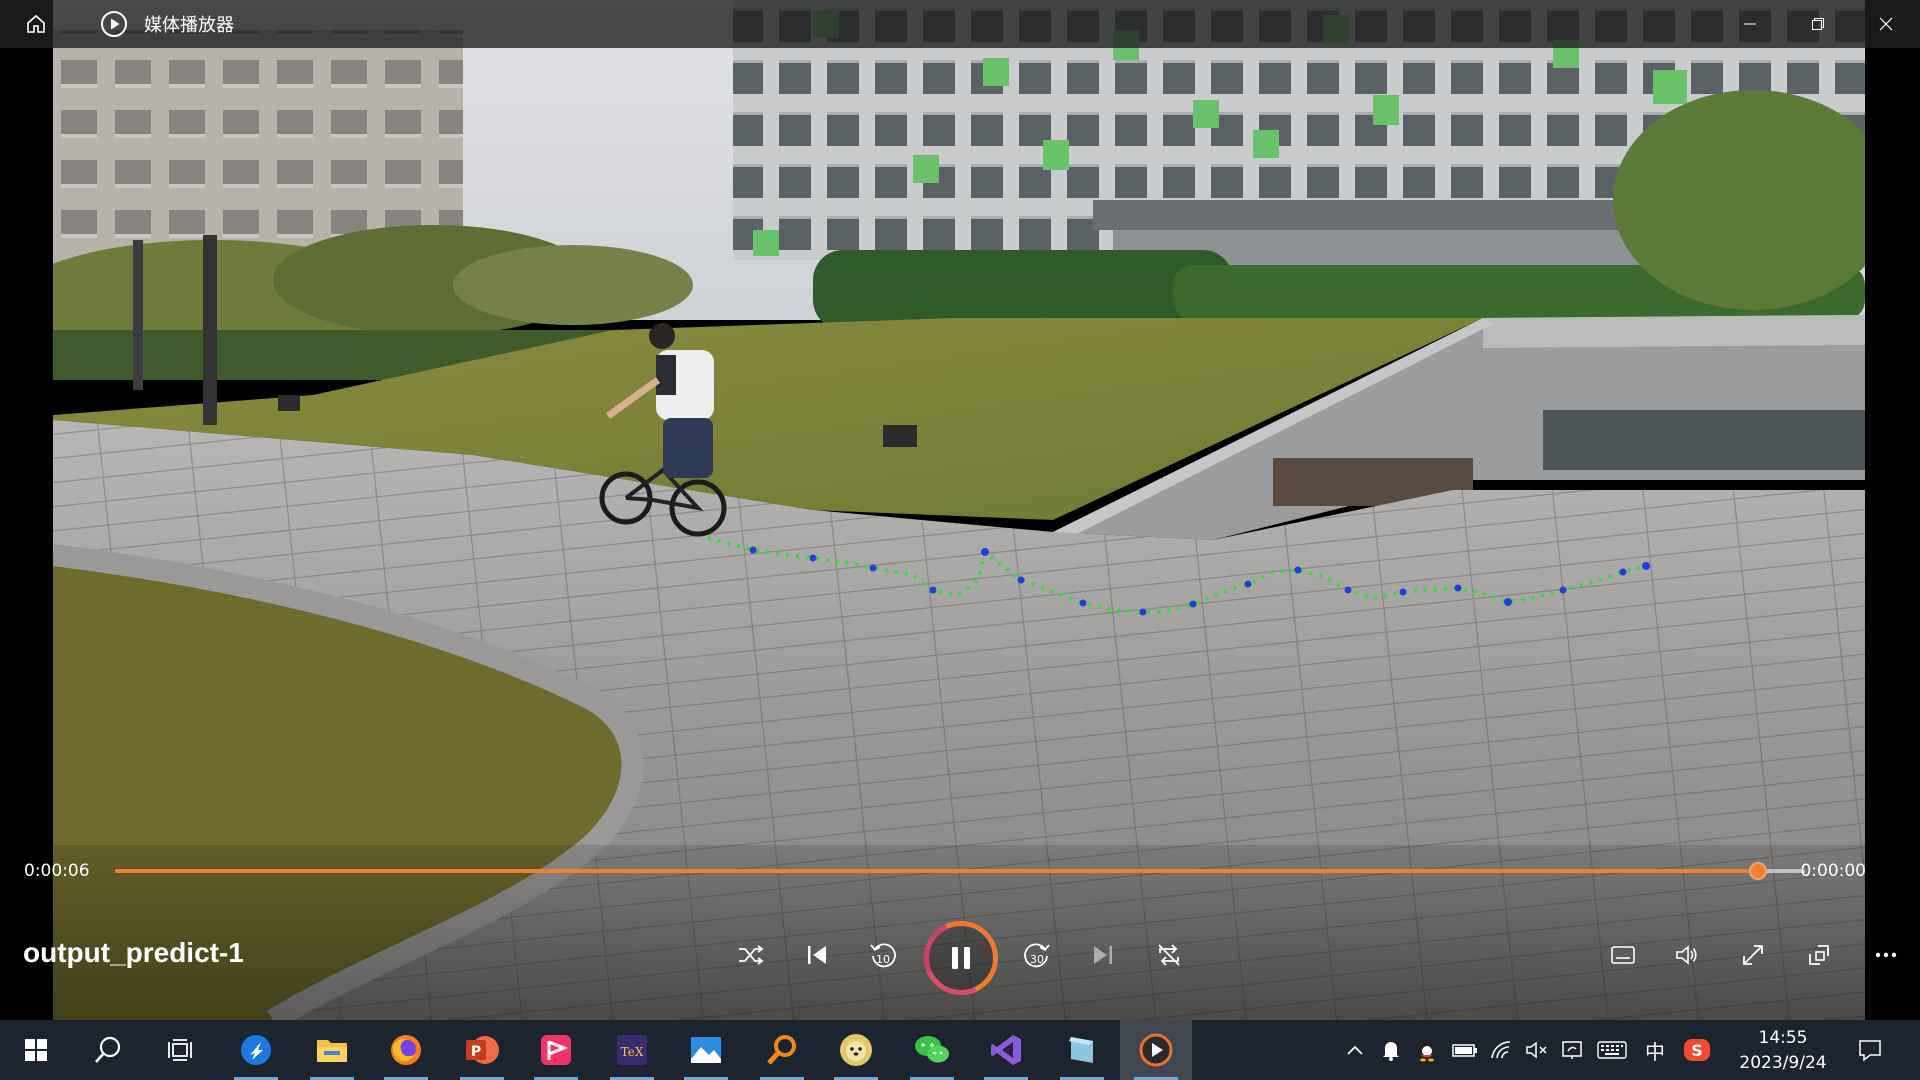  I want to click on pause-button, so click(961, 958).